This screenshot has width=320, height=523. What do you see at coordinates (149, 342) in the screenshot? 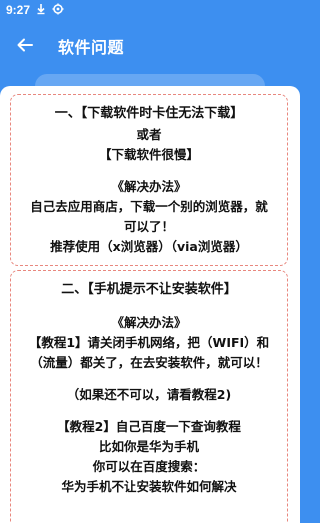
I see `tutorial-1-line-1: 【教程1】请关闭手机网络，把（WIFI）和` at bounding box center [149, 342].